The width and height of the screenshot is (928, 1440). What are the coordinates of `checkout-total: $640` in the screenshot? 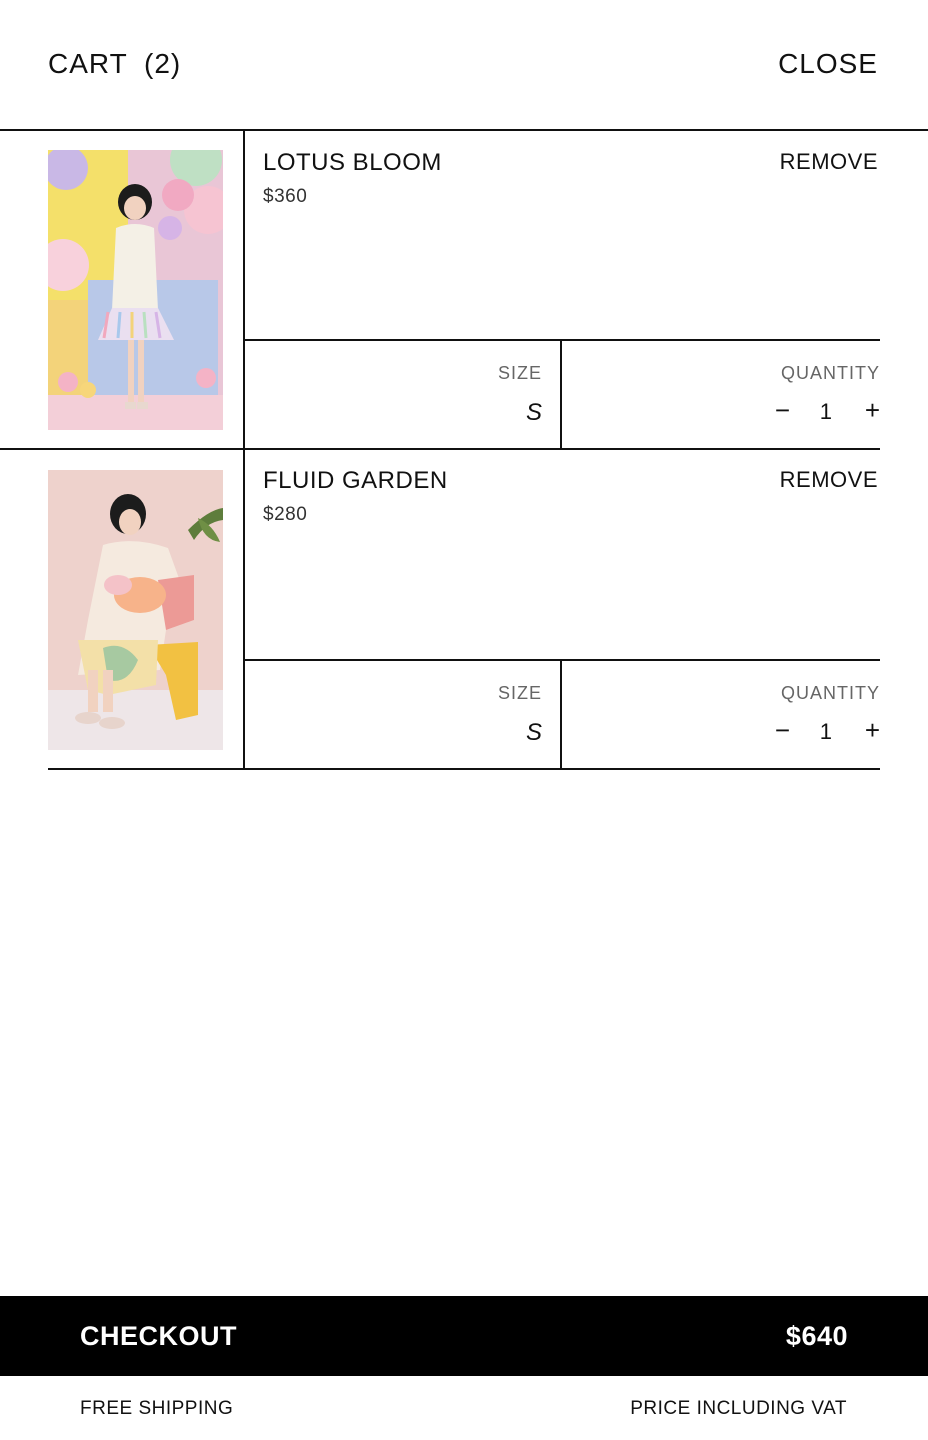 It's located at (816, 1336).